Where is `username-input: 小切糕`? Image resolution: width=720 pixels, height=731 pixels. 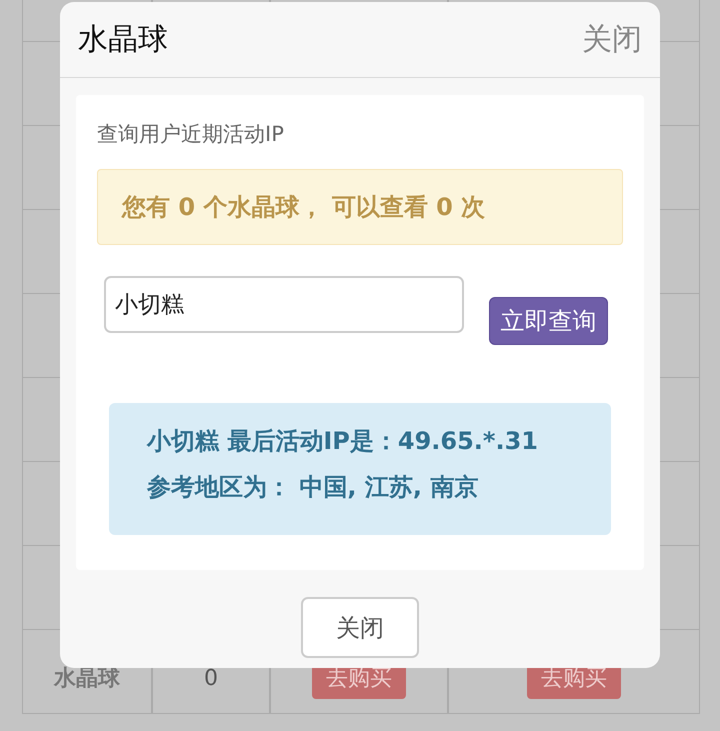
username-input: 小切糕 is located at coordinates (284, 304).